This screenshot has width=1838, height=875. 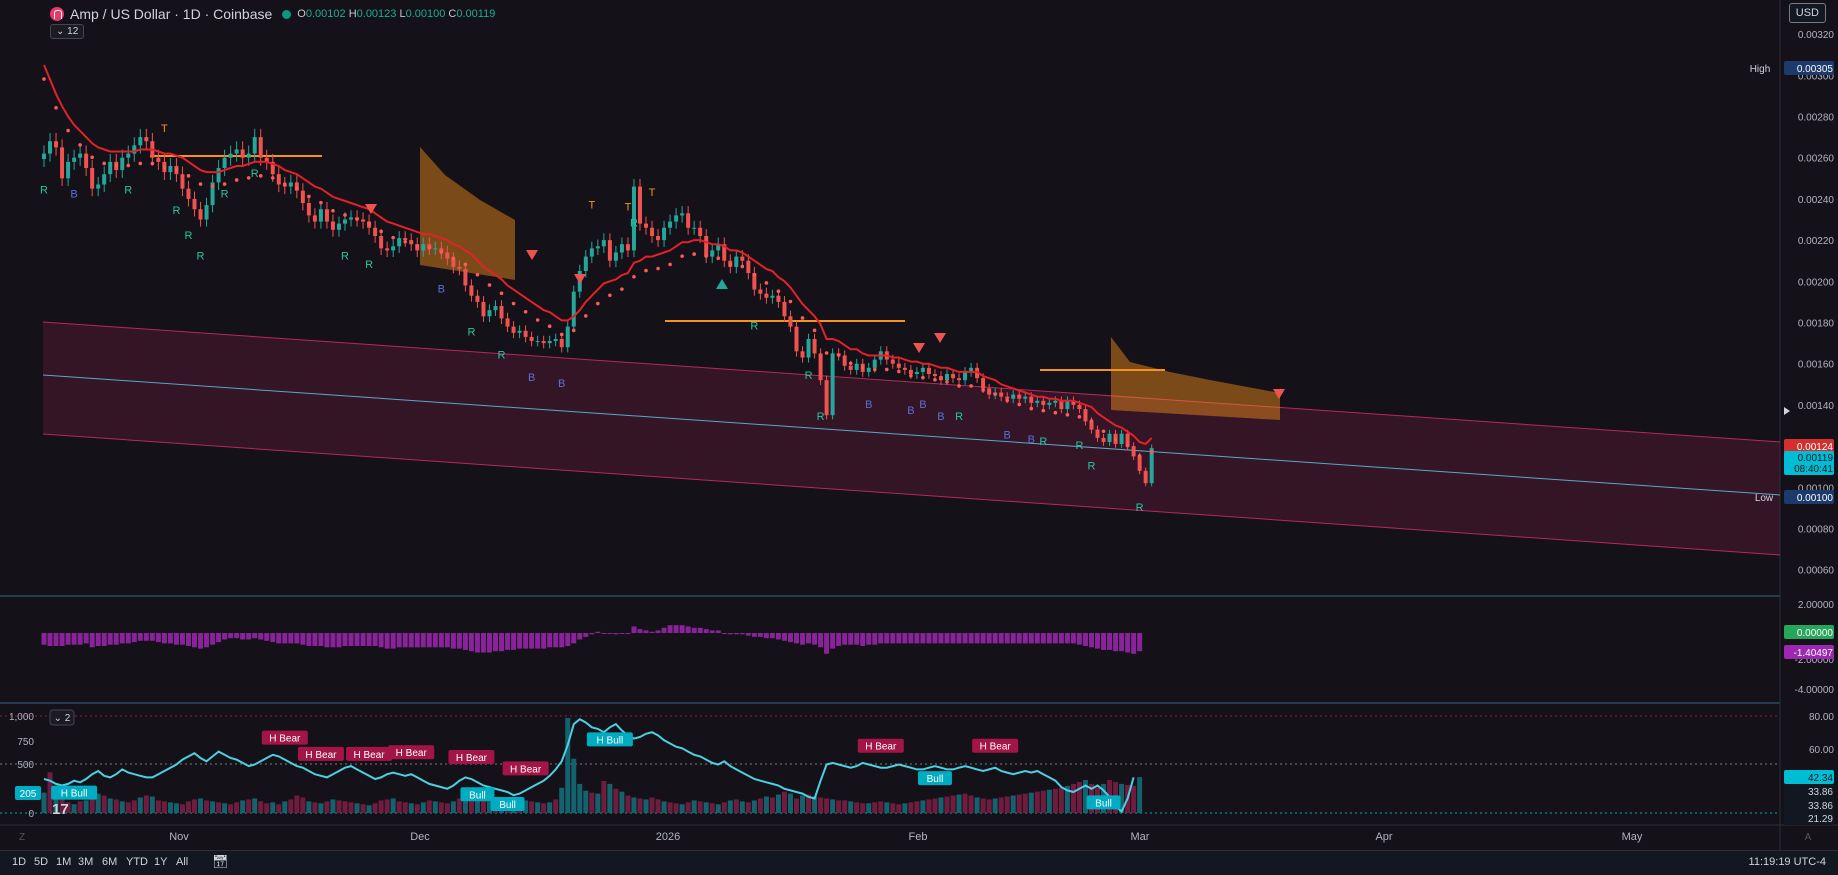 I want to click on timeframe-5d: 5D, so click(x=41, y=862).